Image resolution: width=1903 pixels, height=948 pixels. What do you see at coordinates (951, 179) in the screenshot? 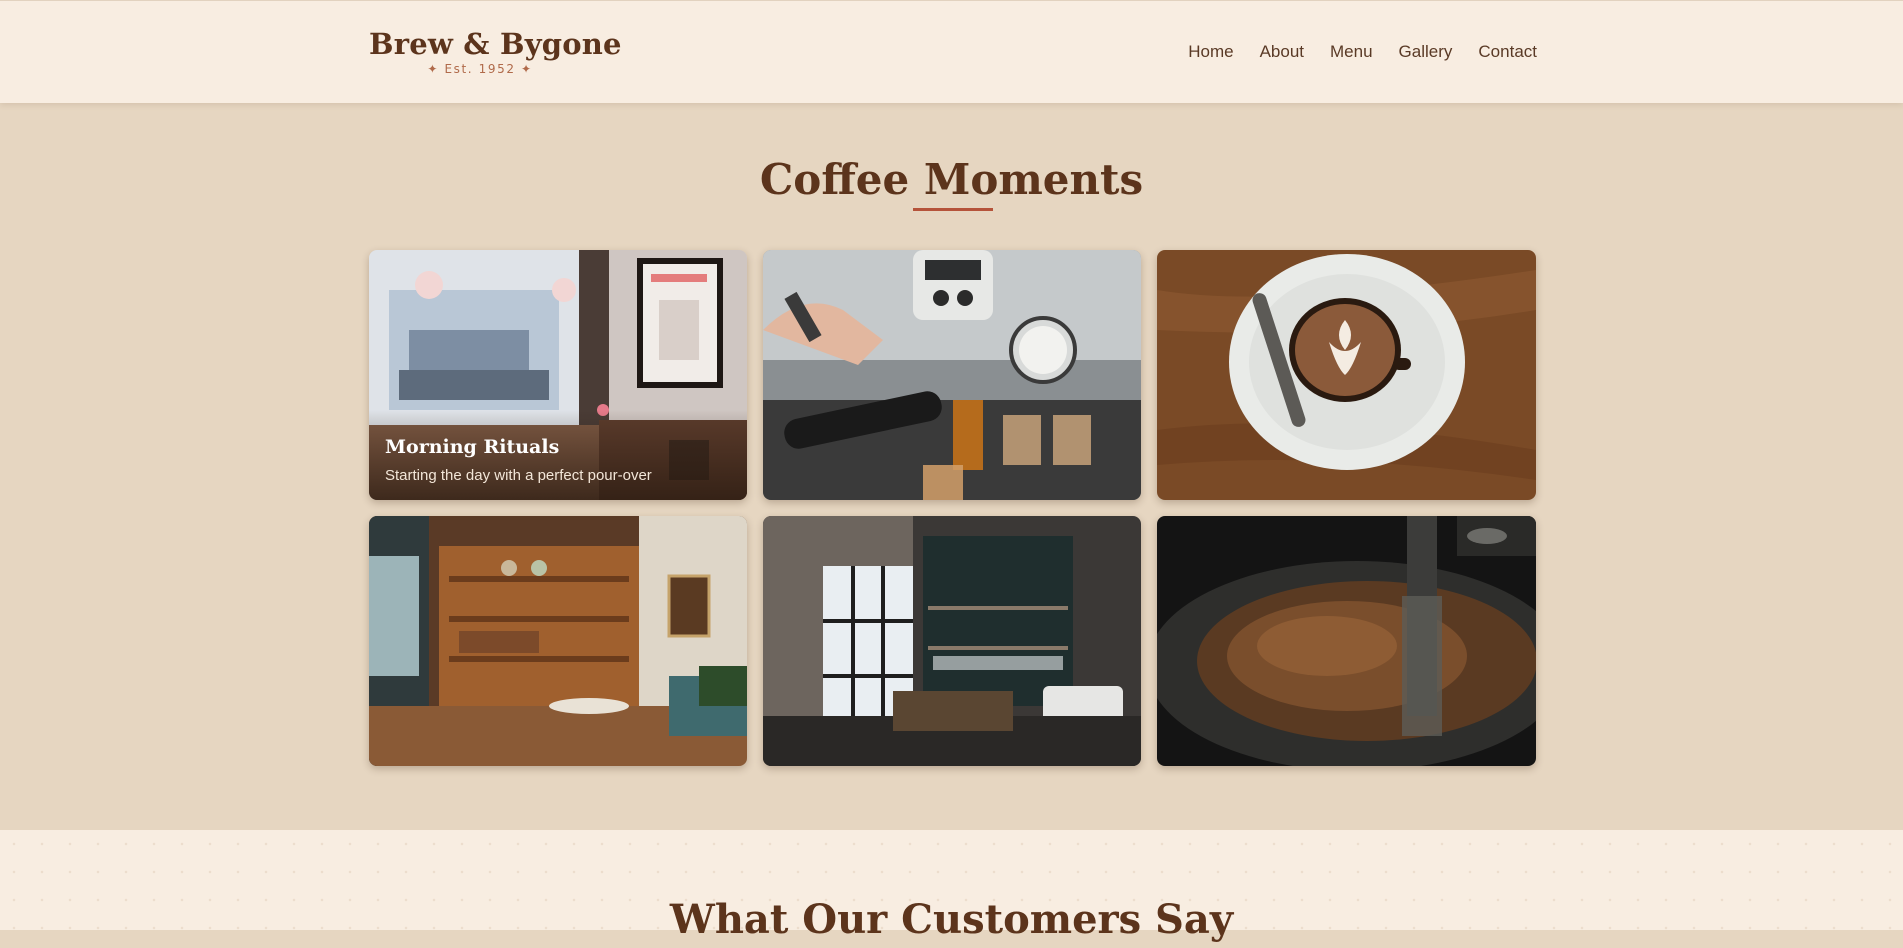
I see `gallery-title: Coffee Moments` at bounding box center [951, 179].